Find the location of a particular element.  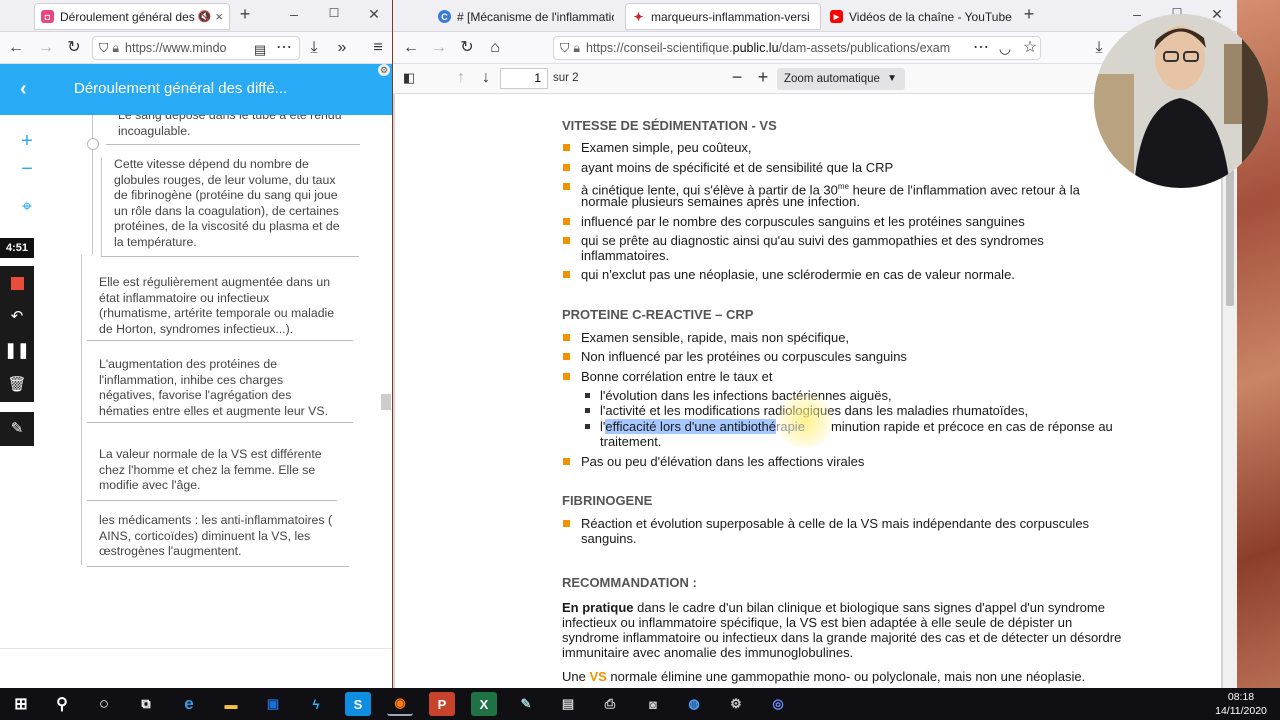

center-map-icon: ⌖ is located at coordinates (27, 206).